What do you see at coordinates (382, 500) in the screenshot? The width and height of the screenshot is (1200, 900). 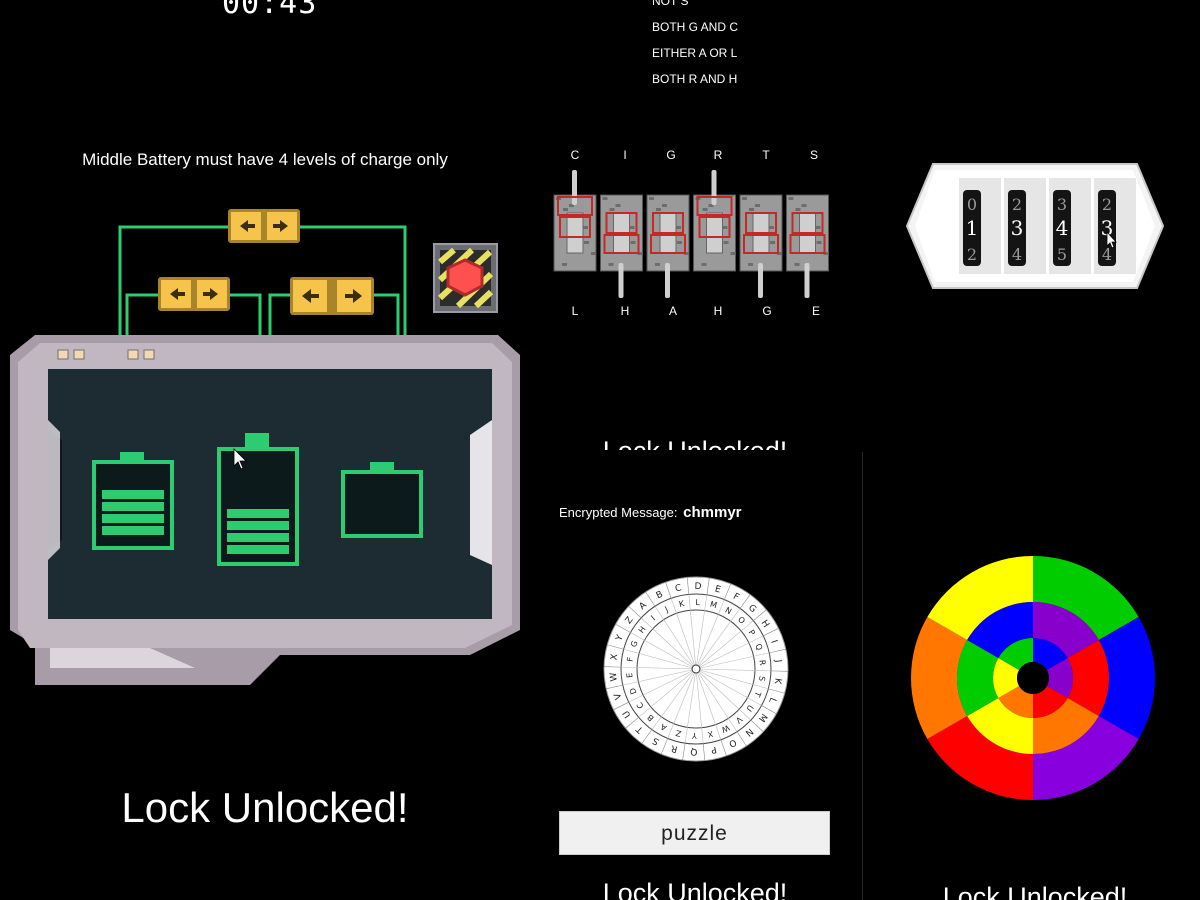 I see `battery-right` at bounding box center [382, 500].